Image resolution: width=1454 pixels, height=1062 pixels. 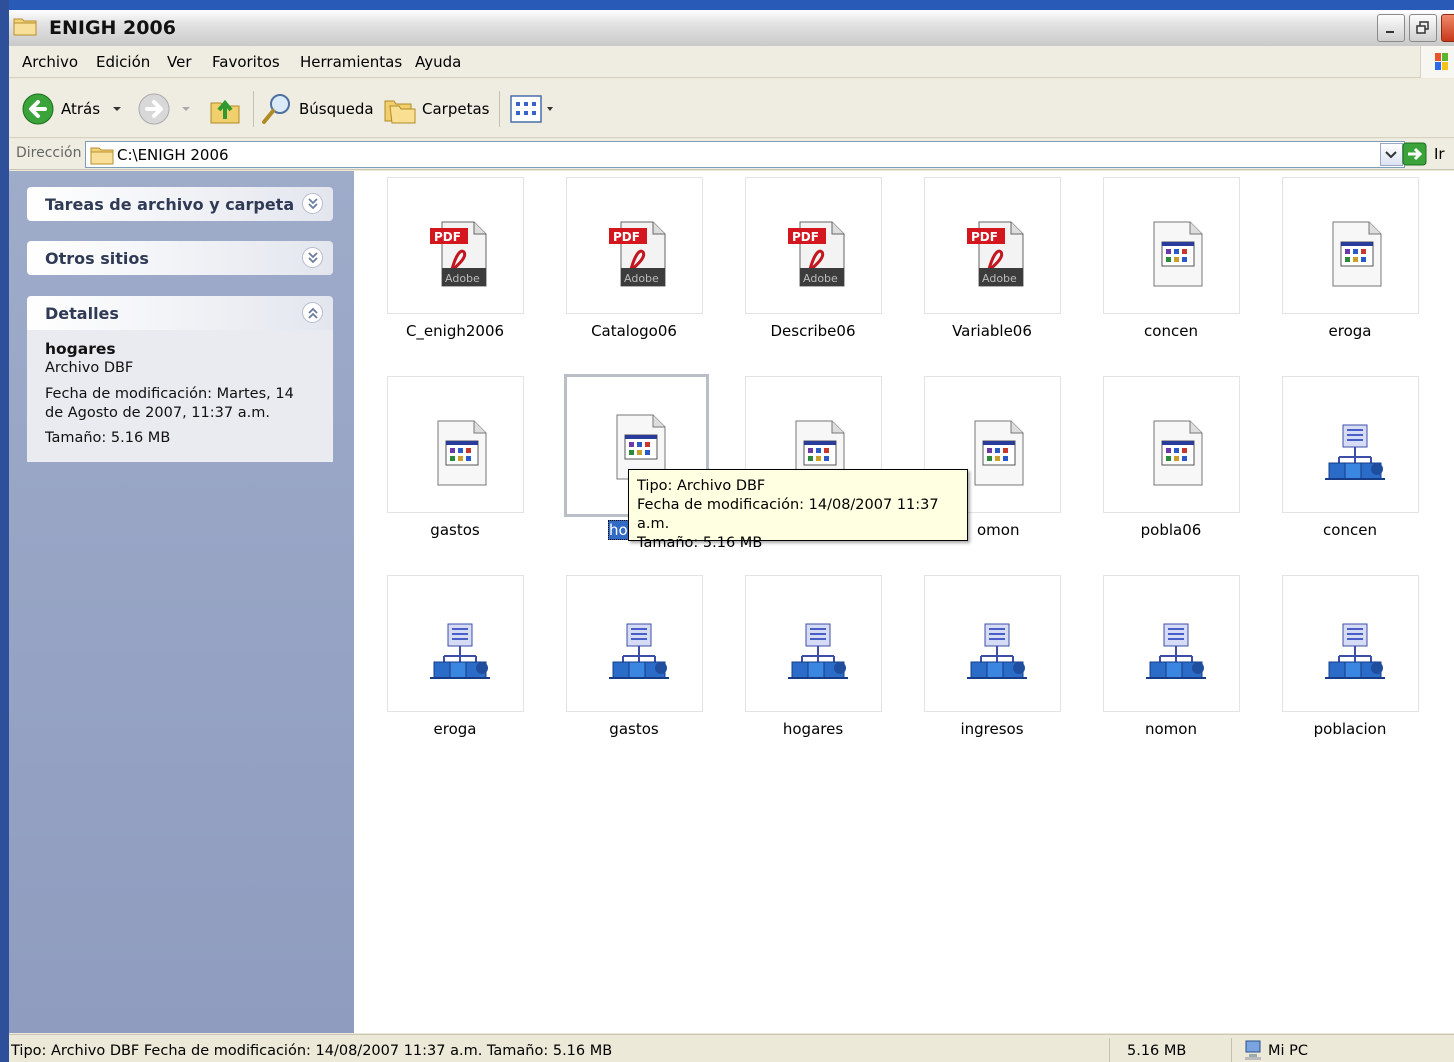 I want to click on menu-herramientas: Herramientas, so click(x=351, y=62).